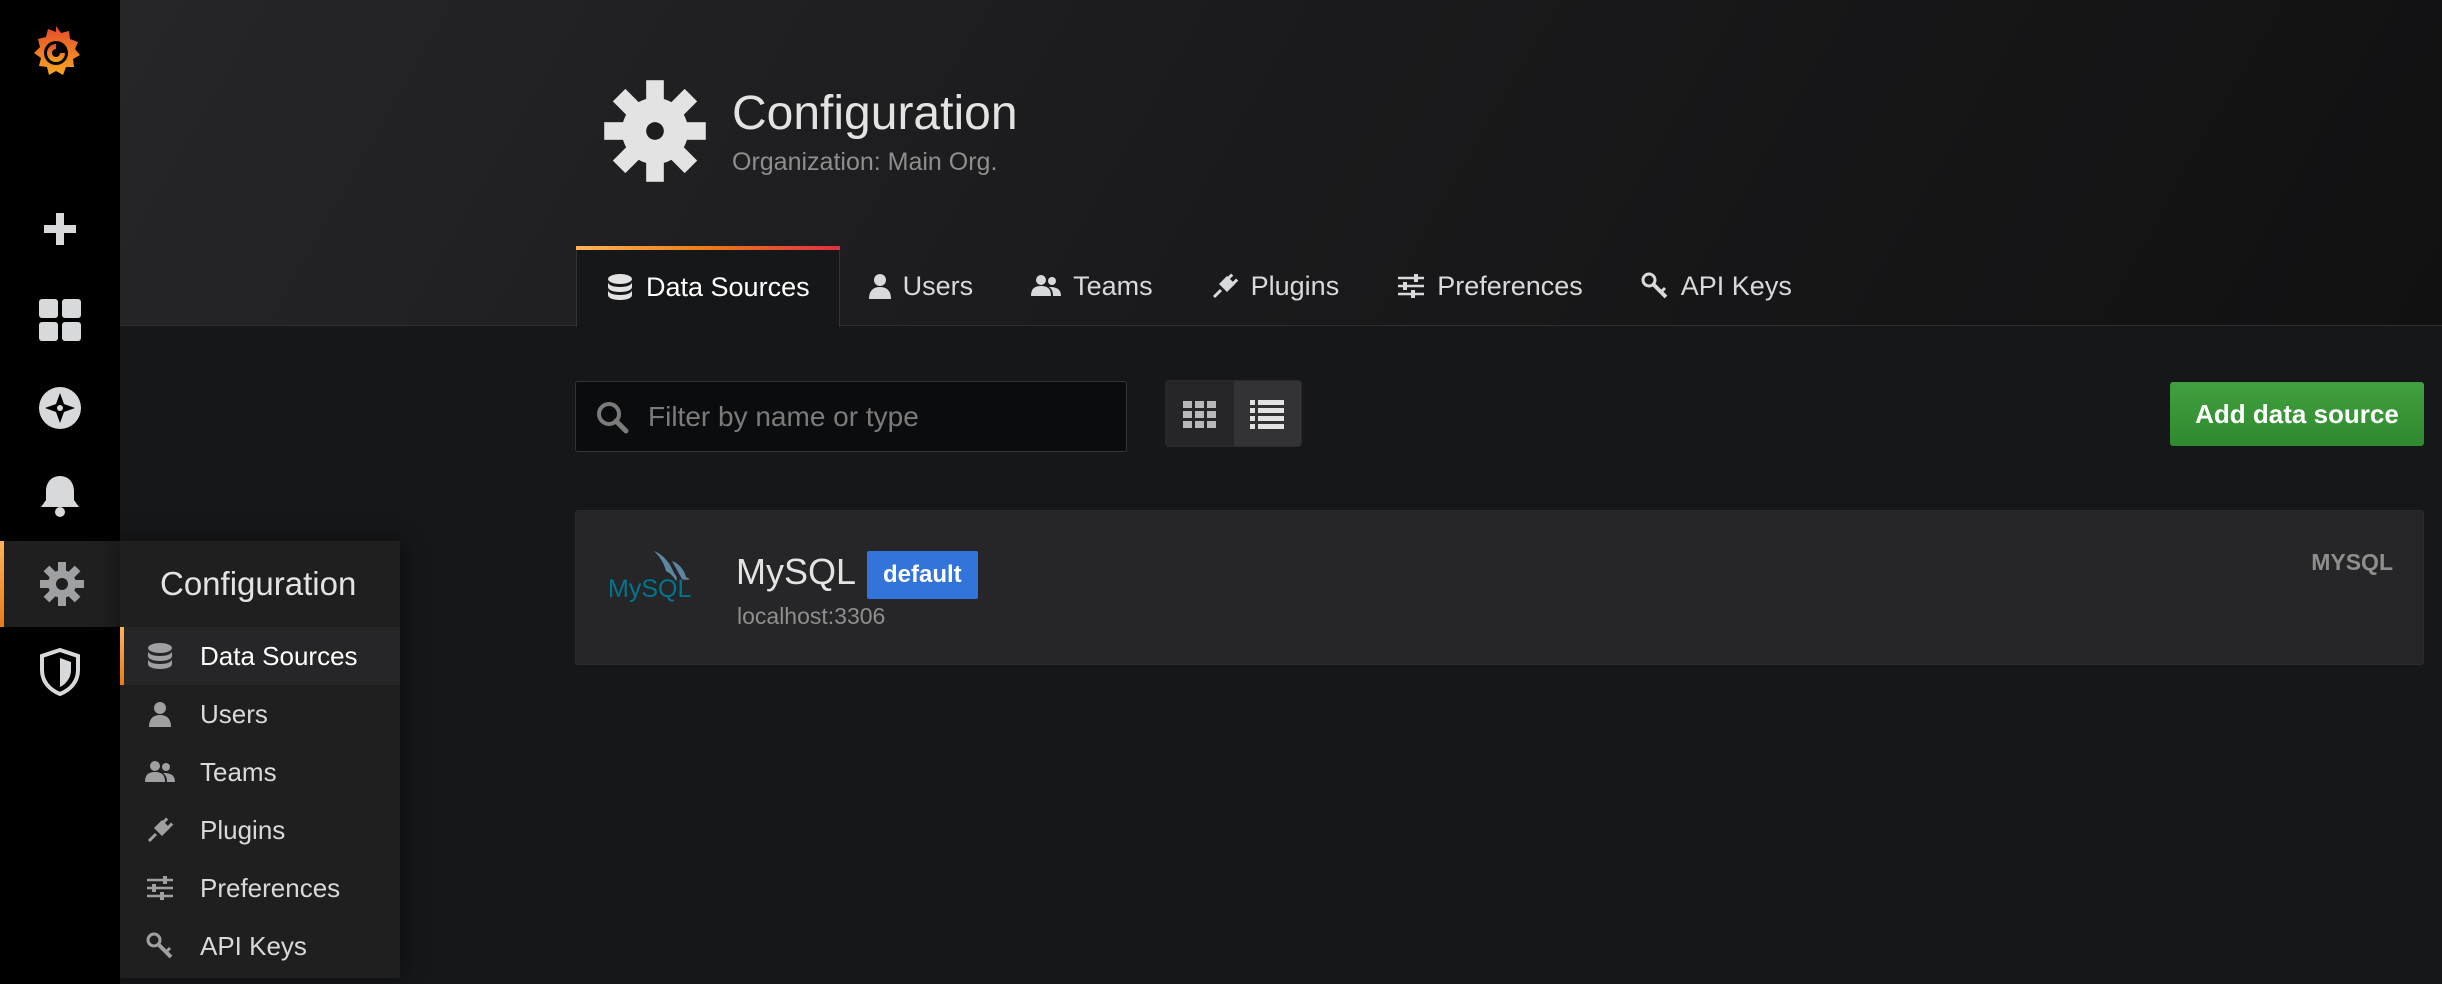 The width and height of the screenshot is (2442, 984). I want to click on tab-data-sources: Data Sources, so click(708, 286).